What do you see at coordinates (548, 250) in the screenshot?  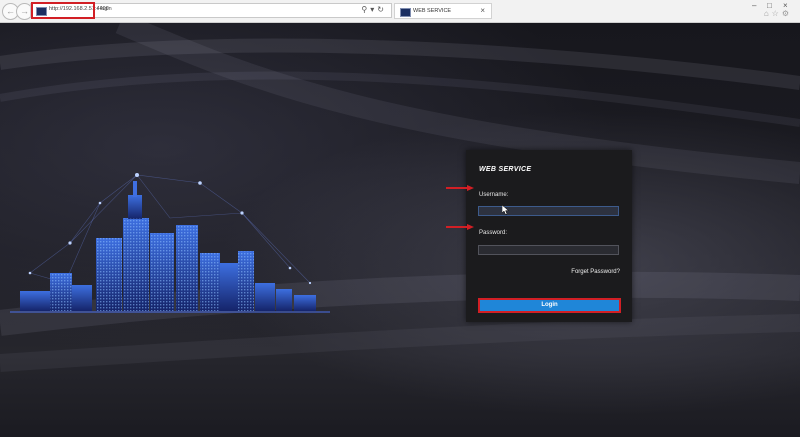 I see `password-input` at bounding box center [548, 250].